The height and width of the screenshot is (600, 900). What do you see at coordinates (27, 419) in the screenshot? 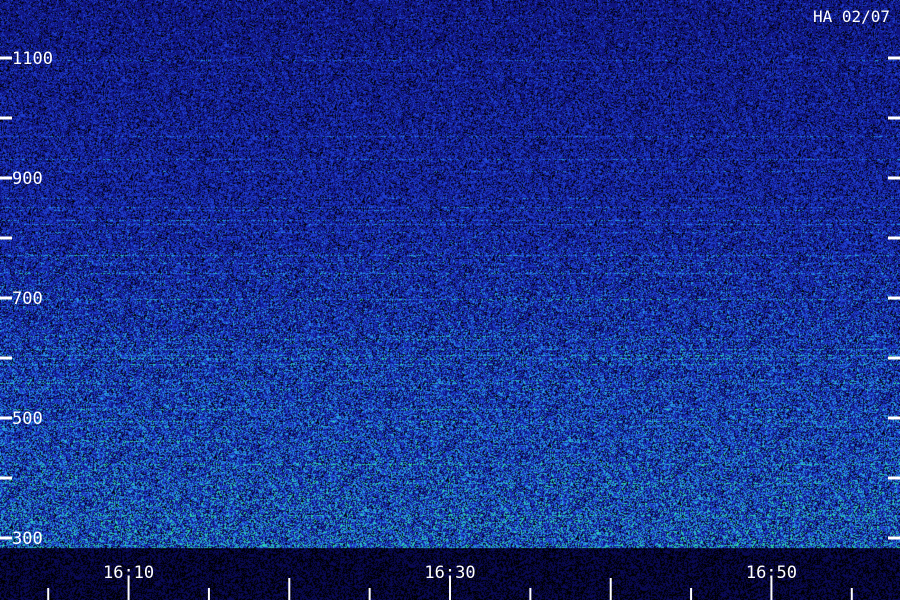
I see `y-tick-label: 500` at bounding box center [27, 419].